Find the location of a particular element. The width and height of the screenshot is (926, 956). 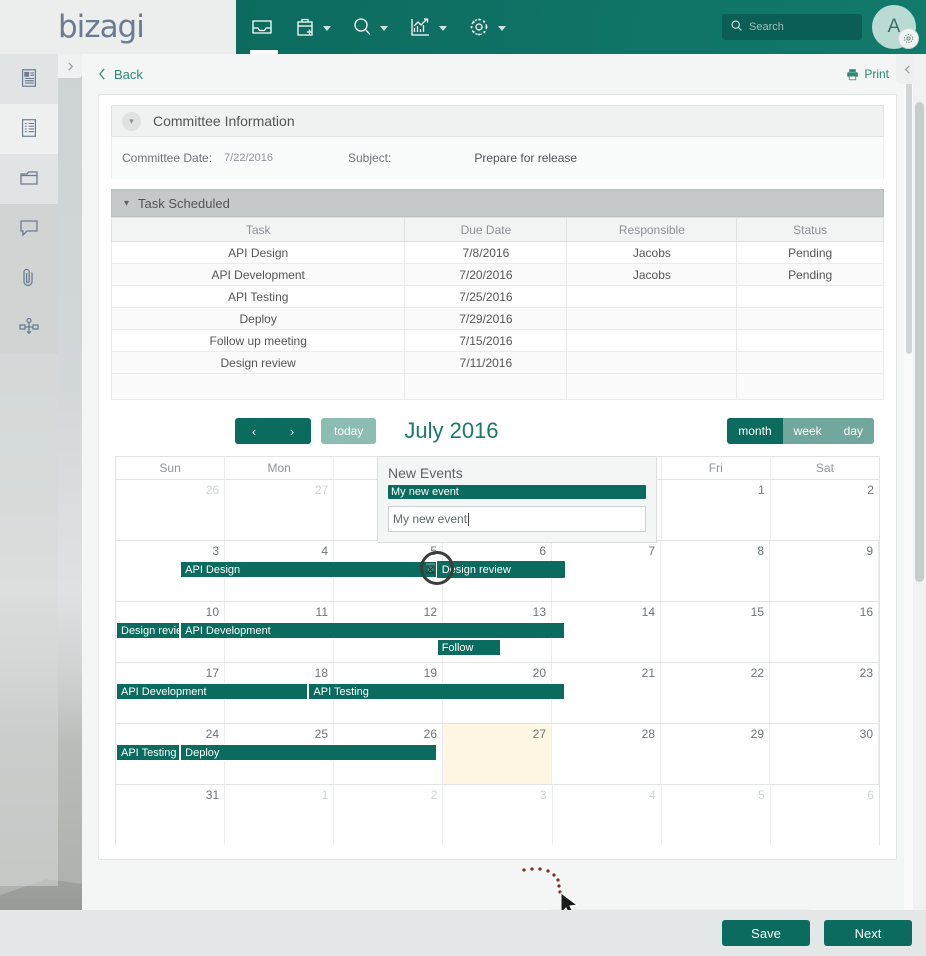

calendar-view-week: week is located at coordinates (807, 431).